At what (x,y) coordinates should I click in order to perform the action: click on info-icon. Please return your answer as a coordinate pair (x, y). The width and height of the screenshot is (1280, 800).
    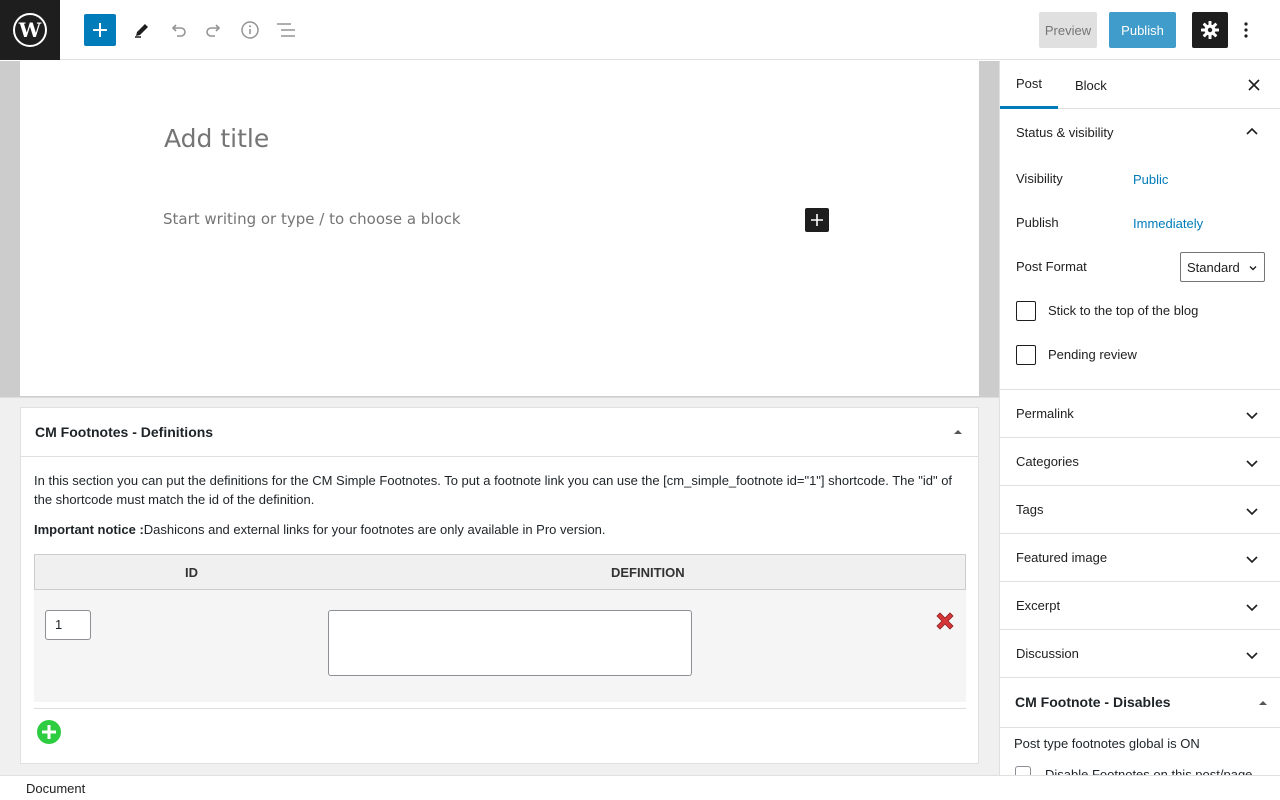
    Looking at the image, I should click on (250, 30).